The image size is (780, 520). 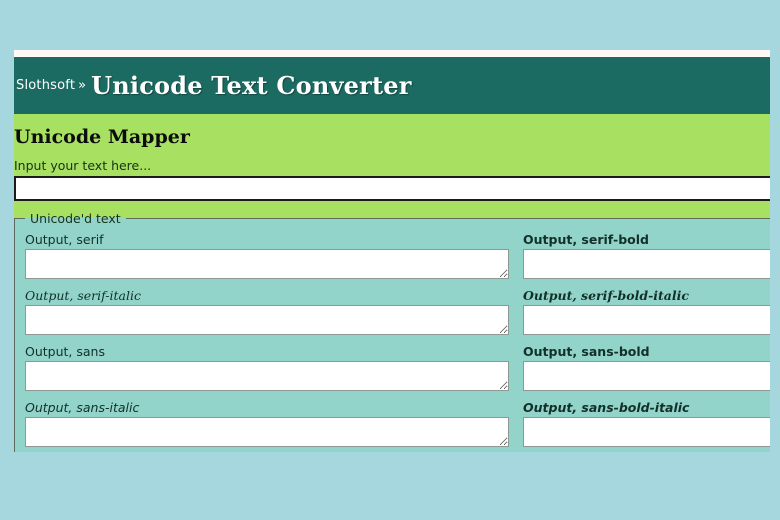 I want to click on output-label-sans-bolditalic: Output, sans-bold-italic, so click(x=606, y=407).